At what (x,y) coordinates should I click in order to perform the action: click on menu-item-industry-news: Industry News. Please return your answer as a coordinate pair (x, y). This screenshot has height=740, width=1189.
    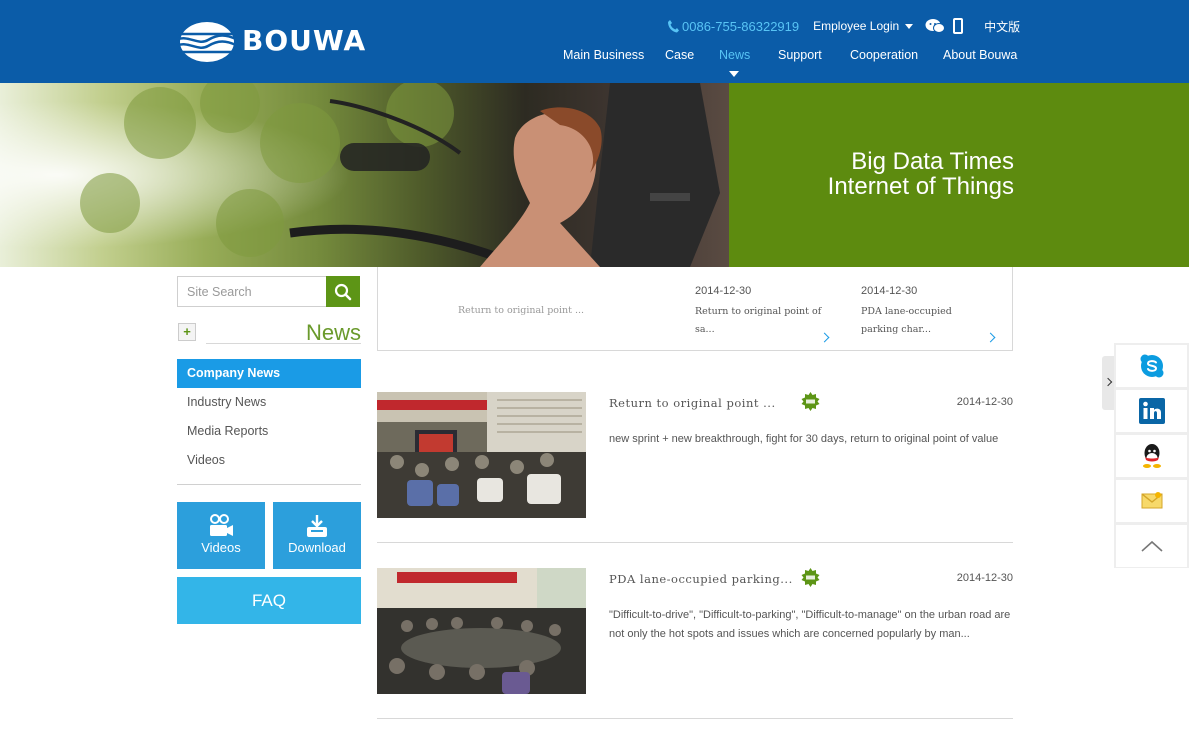
    Looking at the image, I should click on (269, 402).